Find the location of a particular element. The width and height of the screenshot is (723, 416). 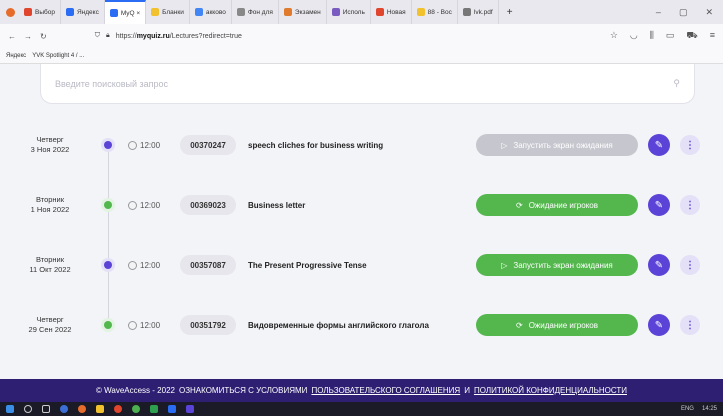

kebab-menu-icon: ⋮ is located at coordinates (690, 145).